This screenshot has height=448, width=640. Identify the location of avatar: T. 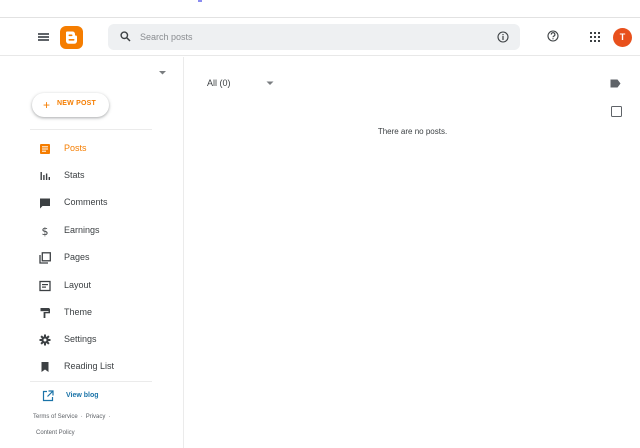
(622, 37).